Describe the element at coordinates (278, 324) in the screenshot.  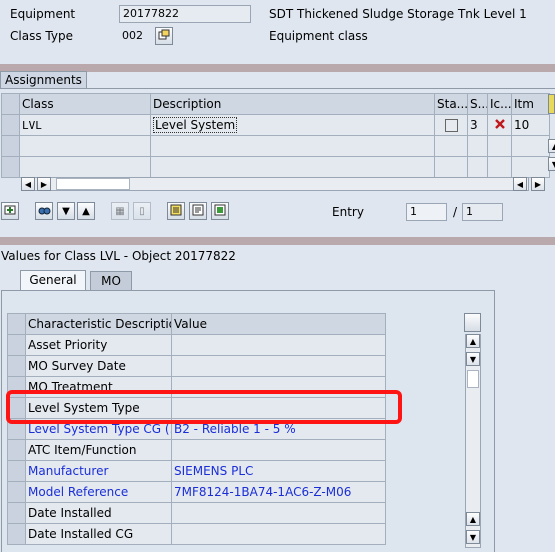
I see `column-header-value: Value` at that location.